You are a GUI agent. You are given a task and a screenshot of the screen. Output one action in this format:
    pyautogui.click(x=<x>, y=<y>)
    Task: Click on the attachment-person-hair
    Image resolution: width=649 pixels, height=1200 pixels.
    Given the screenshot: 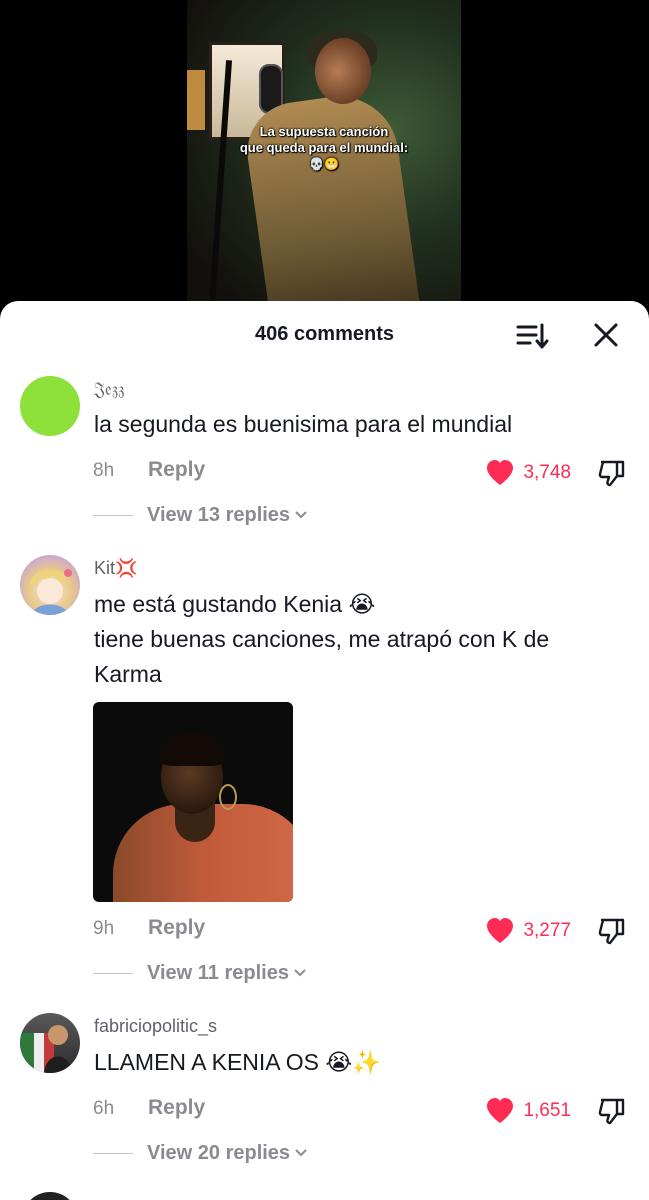 What is the action you would take?
    pyautogui.click(x=192, y=749)
    